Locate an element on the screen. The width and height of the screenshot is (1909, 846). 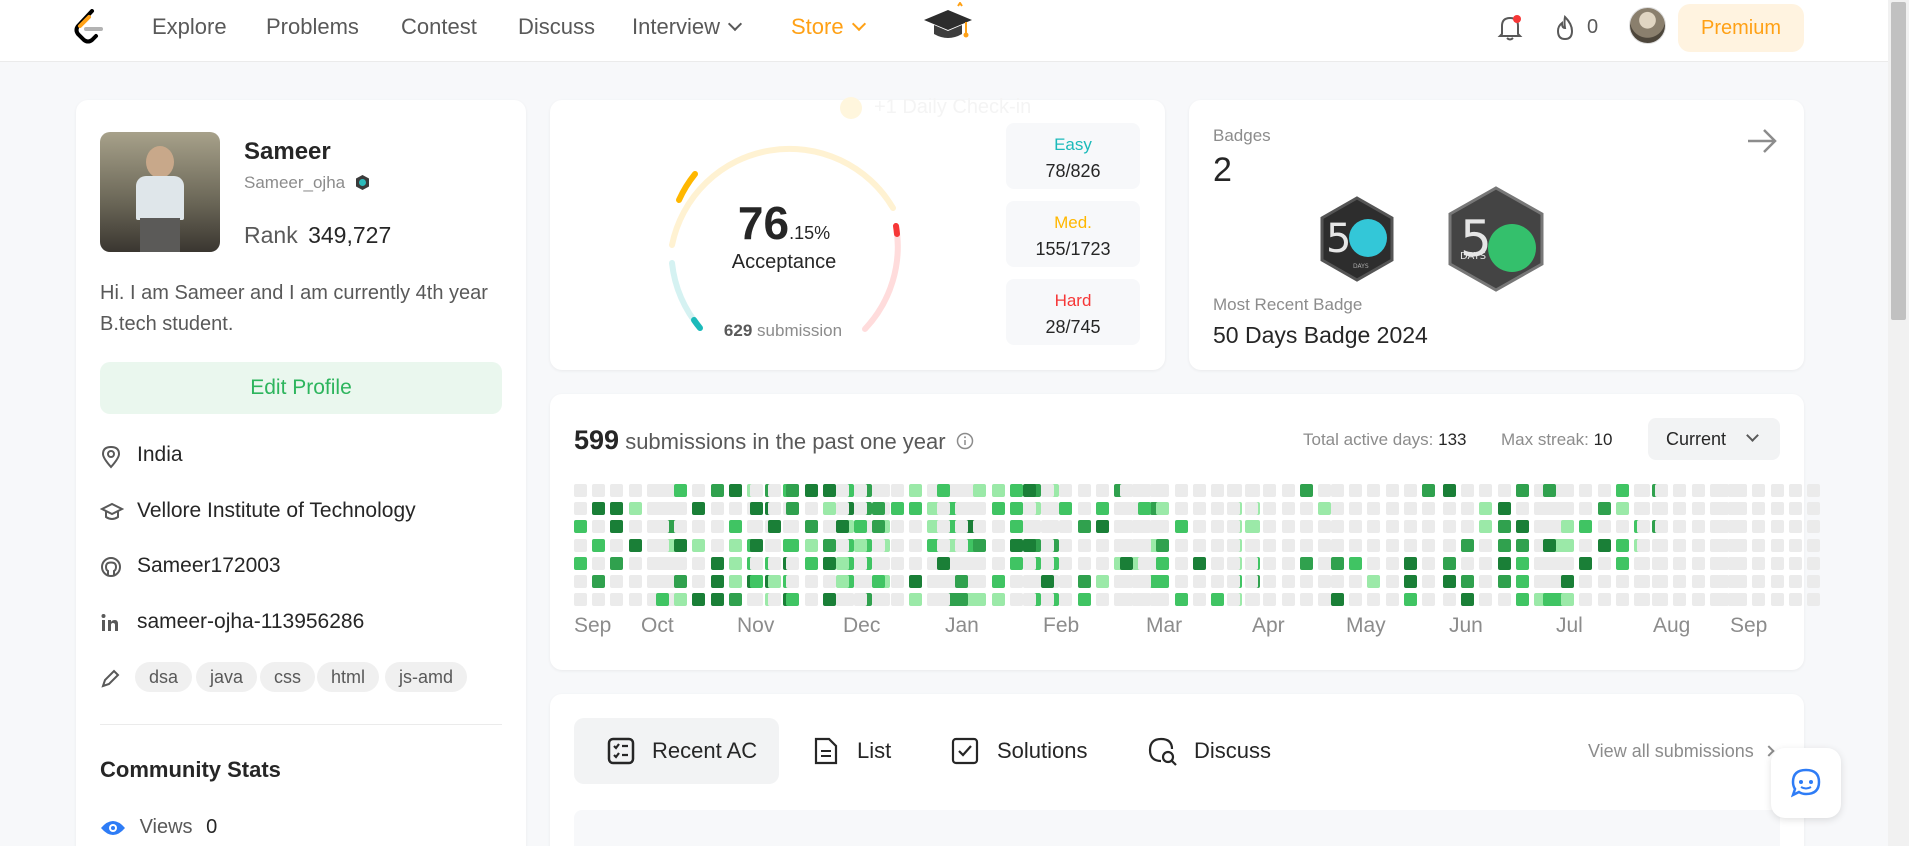
year-select: Current is located at coordinates (1714, 439).